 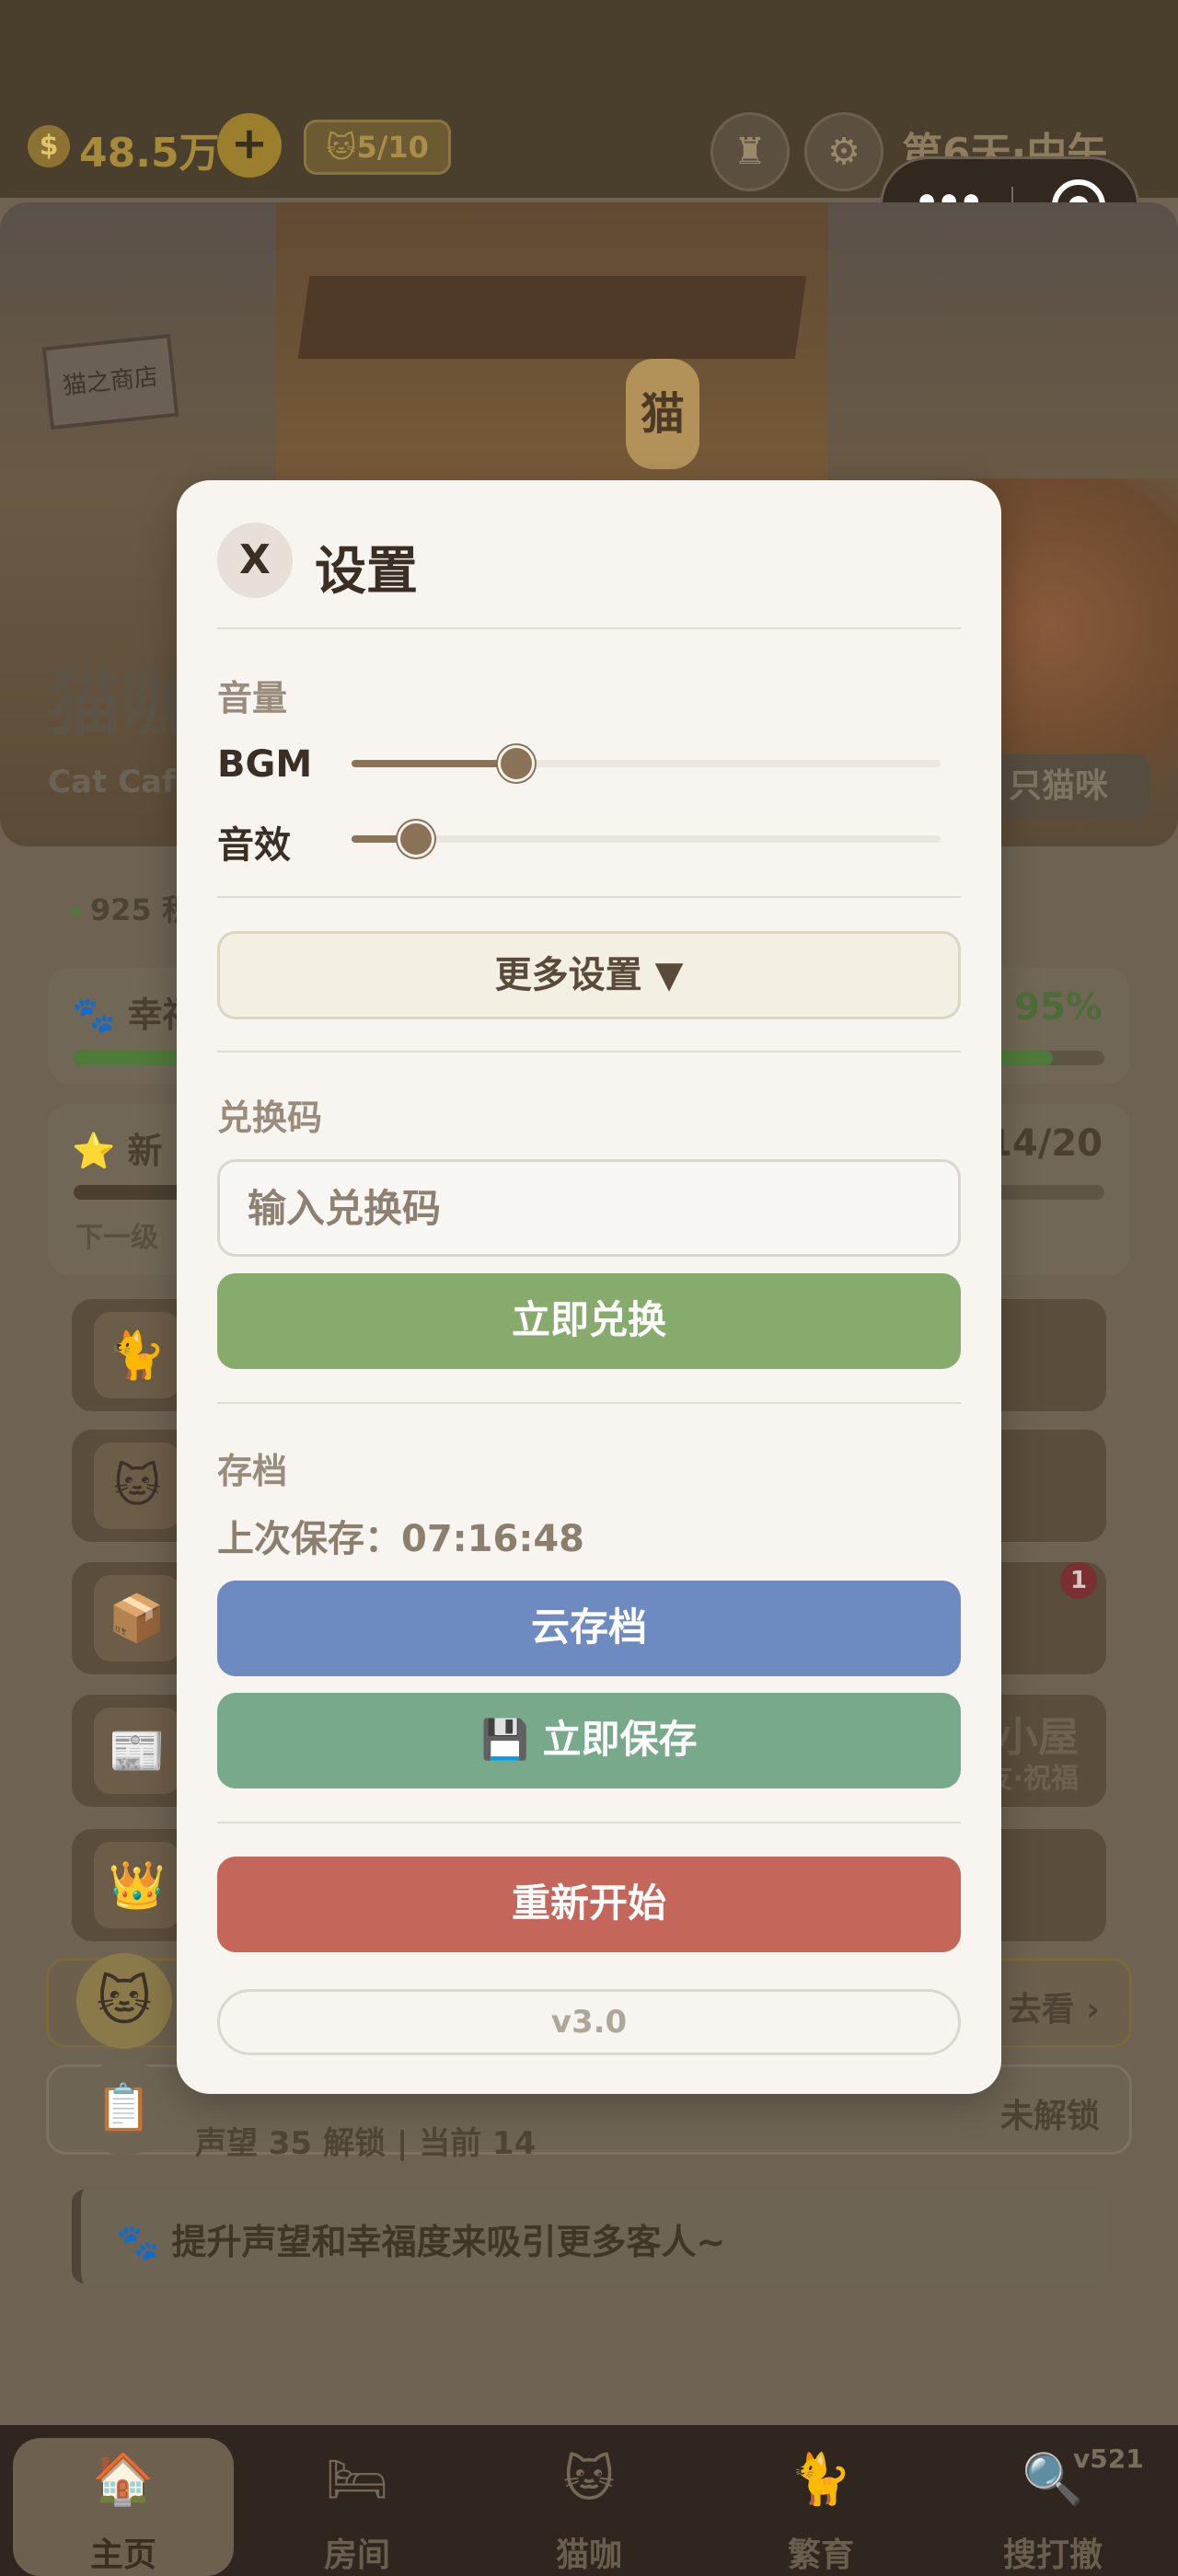 I want to click on save-now-button: 💾 立即保存, so click(x=589, y=1740).